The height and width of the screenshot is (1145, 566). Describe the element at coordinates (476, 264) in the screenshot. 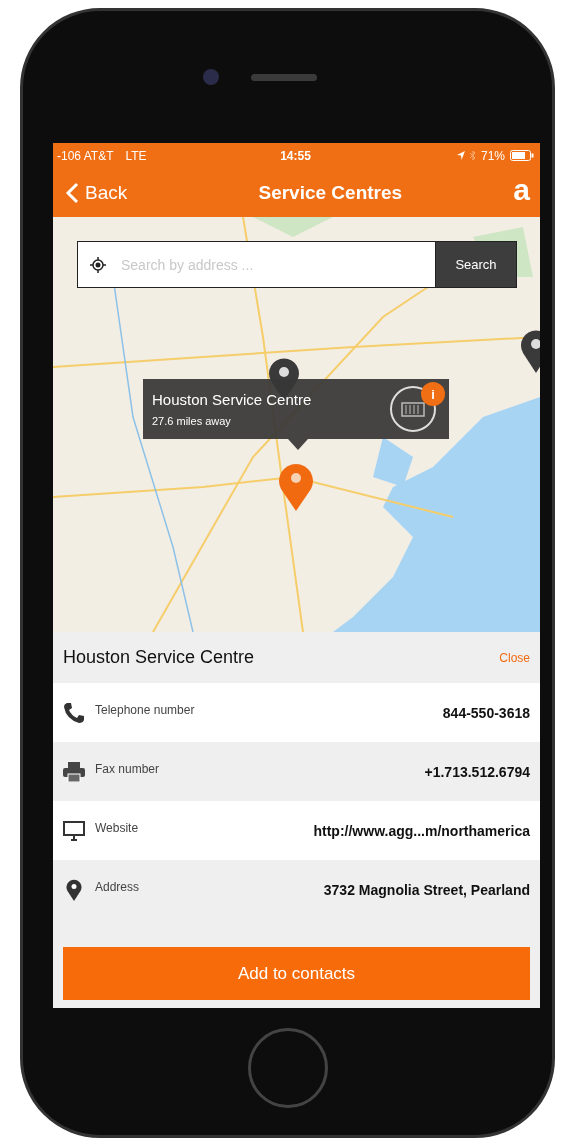

I see `search-button: Search` at that location.